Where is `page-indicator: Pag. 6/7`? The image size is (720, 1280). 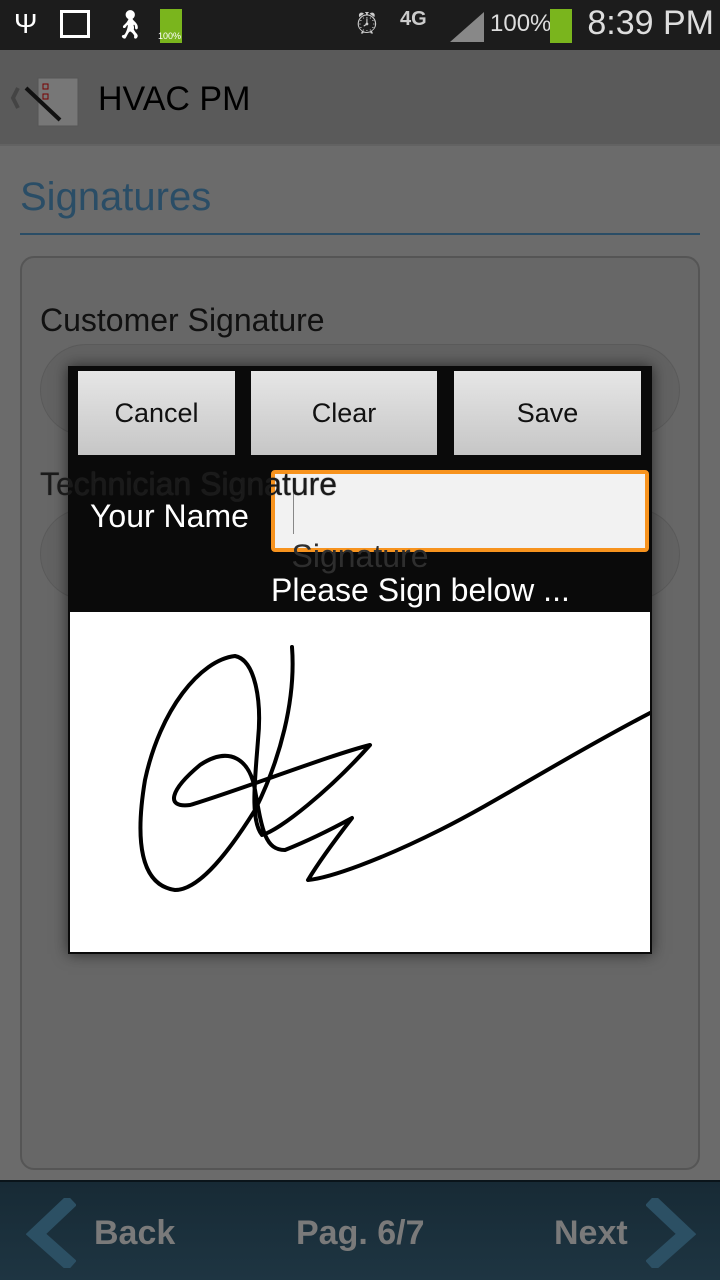 page-indicator: Pag. 6/7 is located at coordinates (360, 1233).